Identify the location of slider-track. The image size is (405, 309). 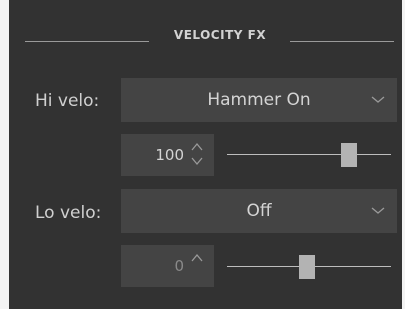
(309, 154).